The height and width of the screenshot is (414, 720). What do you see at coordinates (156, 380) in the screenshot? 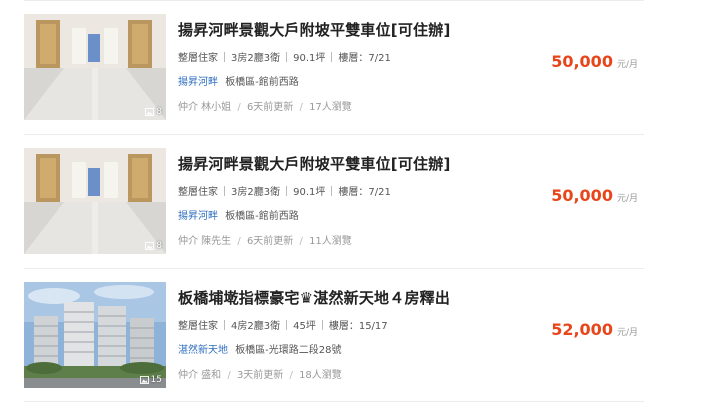
I see `photo-count: 15` at bounding box center [156, 380].